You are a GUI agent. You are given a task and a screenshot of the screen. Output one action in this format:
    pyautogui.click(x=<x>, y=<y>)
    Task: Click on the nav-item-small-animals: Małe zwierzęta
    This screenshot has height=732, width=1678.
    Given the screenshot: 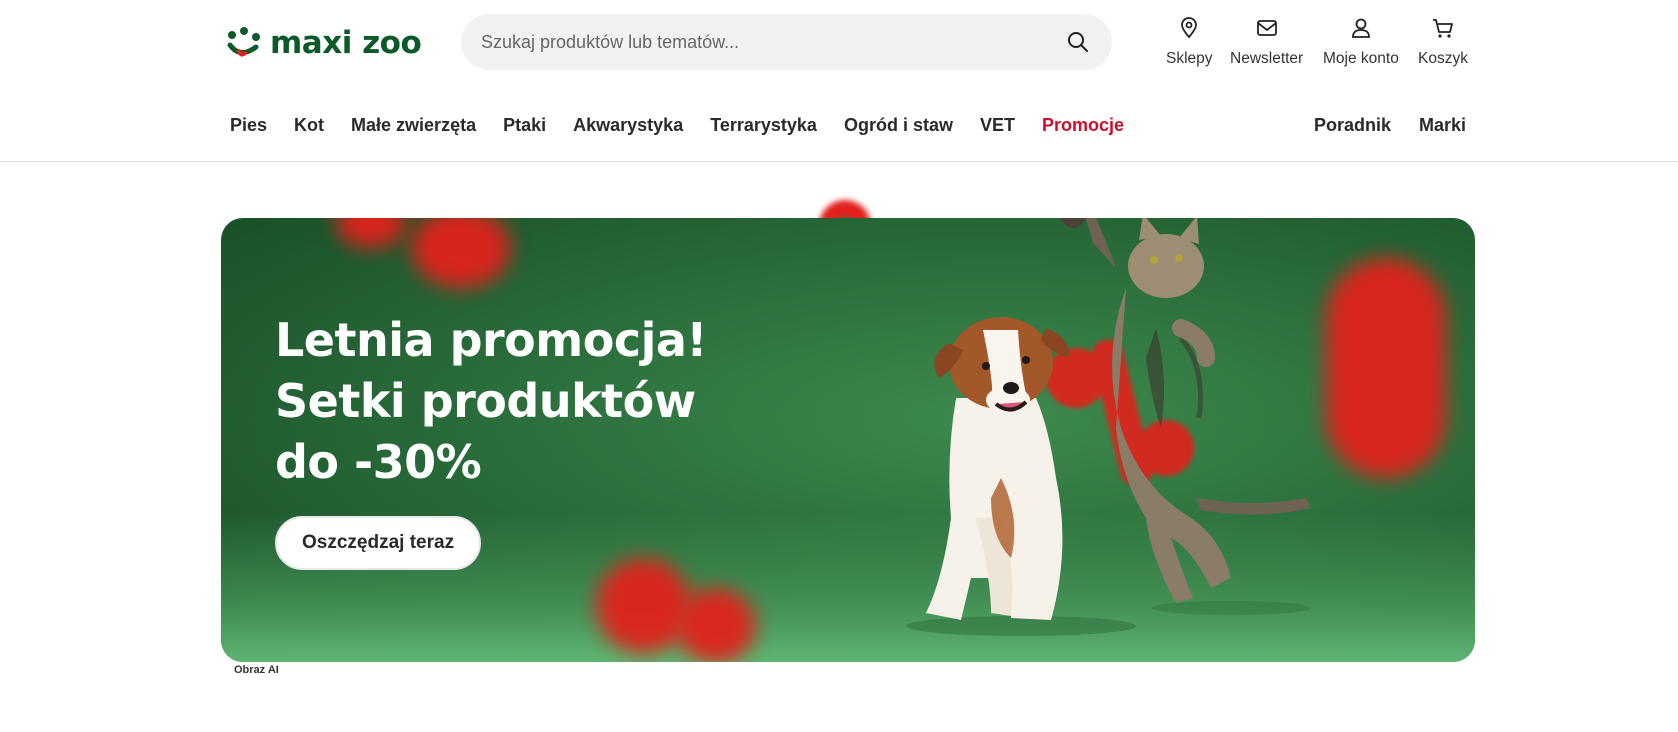 What is the action you would take?
    pyautogui.click(x=413, y=125)
    